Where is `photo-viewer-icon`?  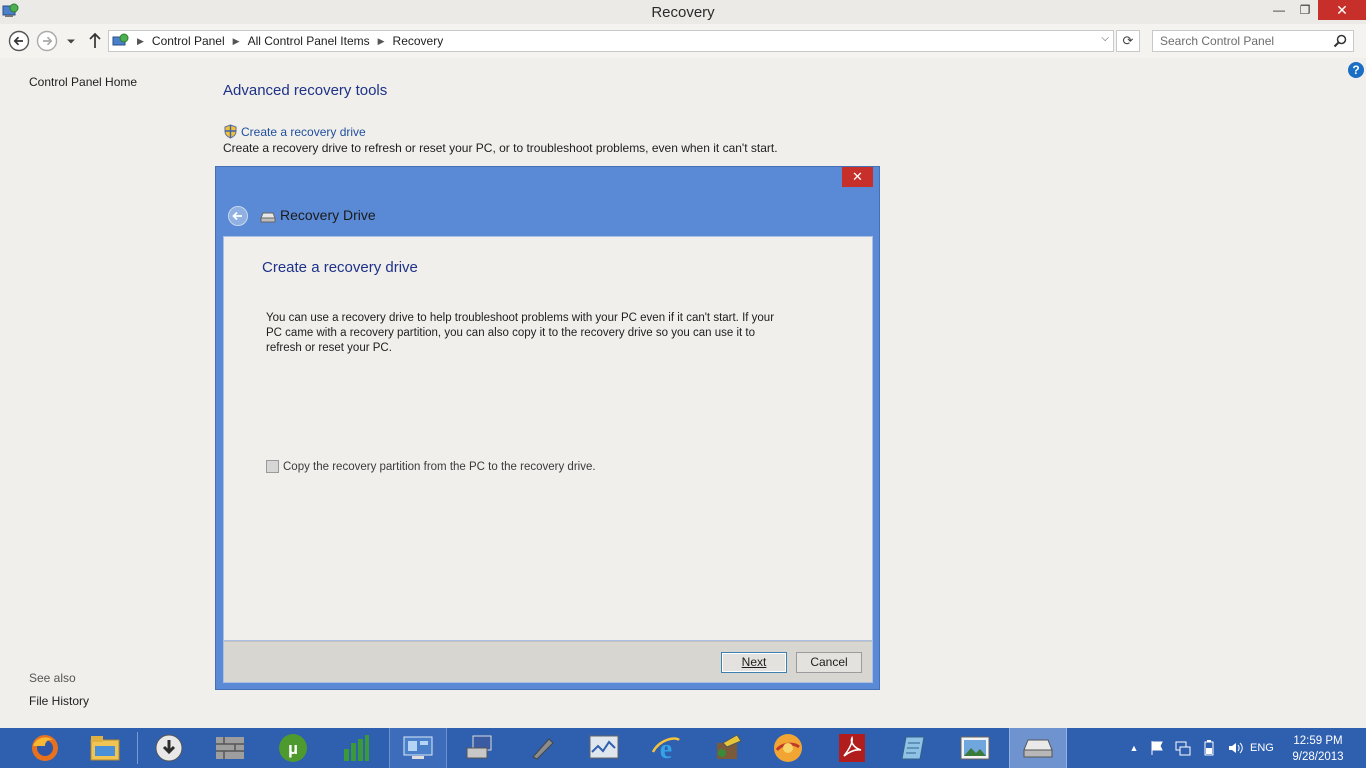
photo-viewer-icon is located at coordinates (975, 748).